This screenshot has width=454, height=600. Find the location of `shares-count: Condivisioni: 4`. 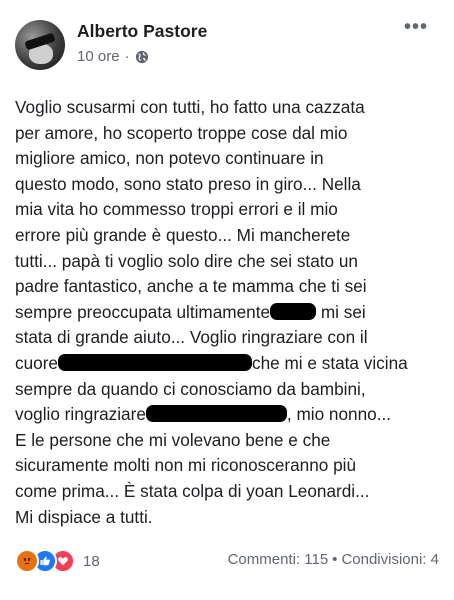

shares-count: Condivisioni: 4 is located at coordinates (390, 559).